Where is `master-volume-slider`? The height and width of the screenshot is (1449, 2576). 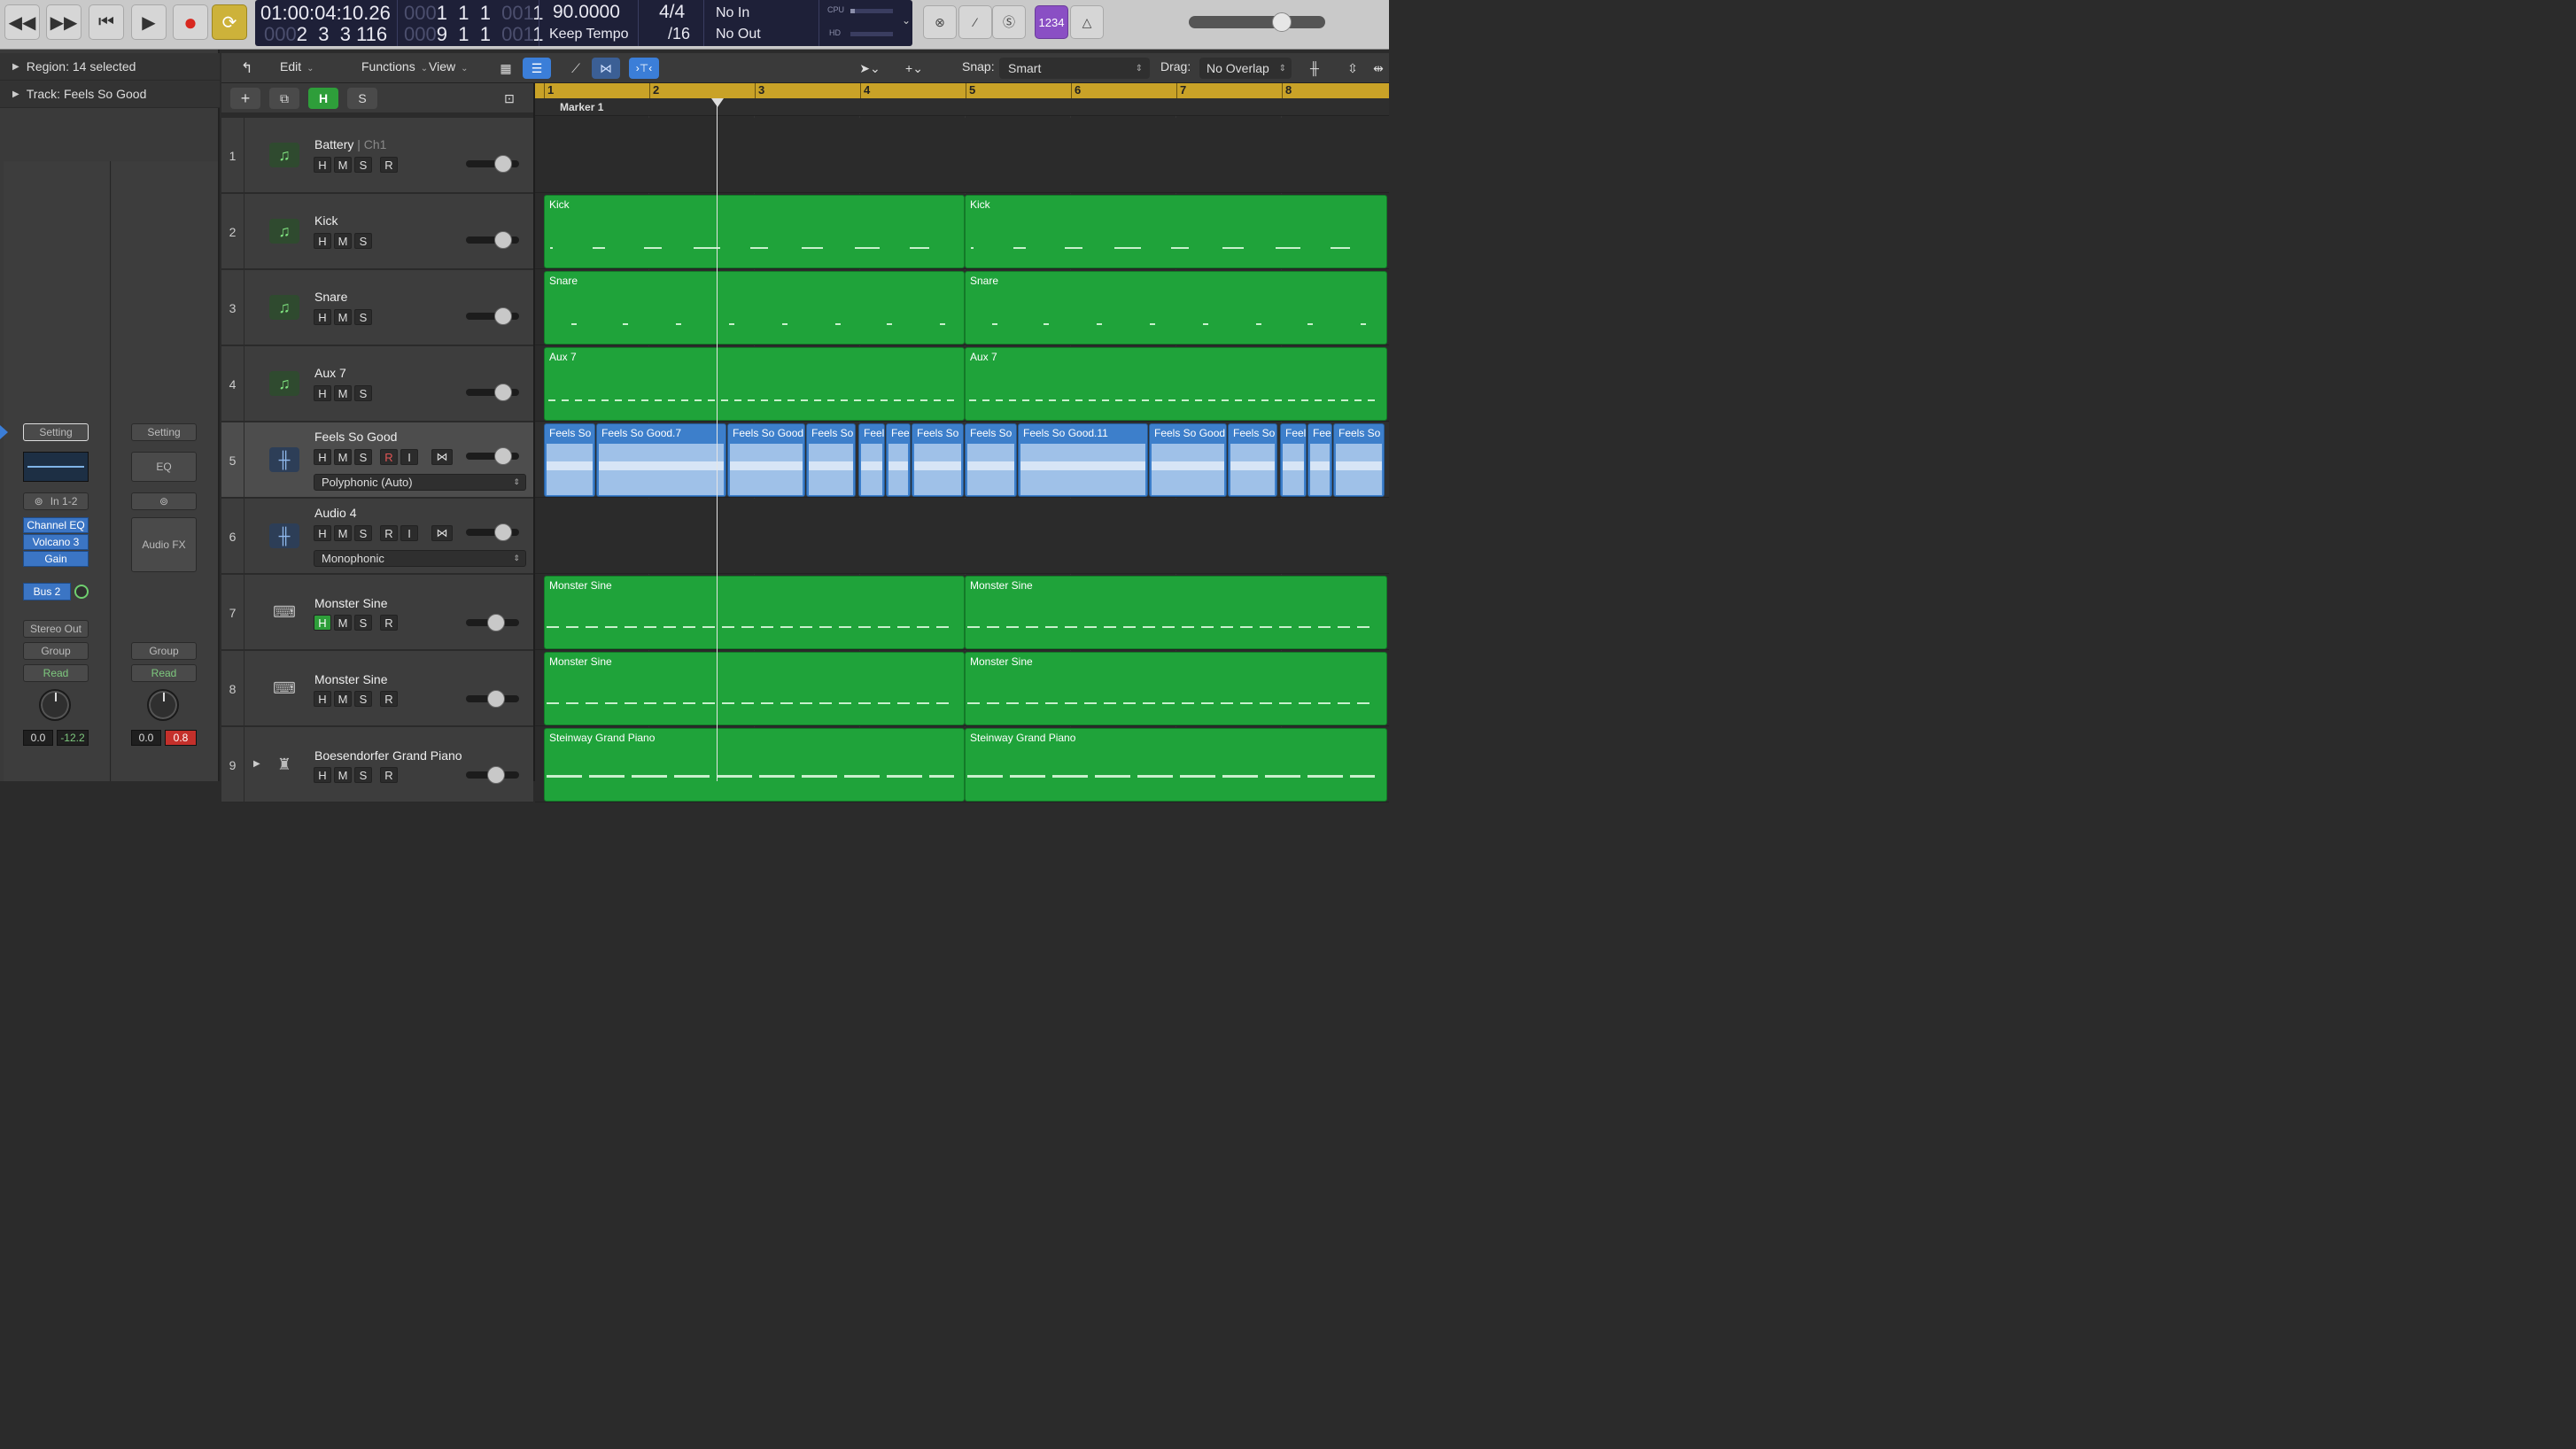 master-volume-slider is located at coordinates (1257, 22).